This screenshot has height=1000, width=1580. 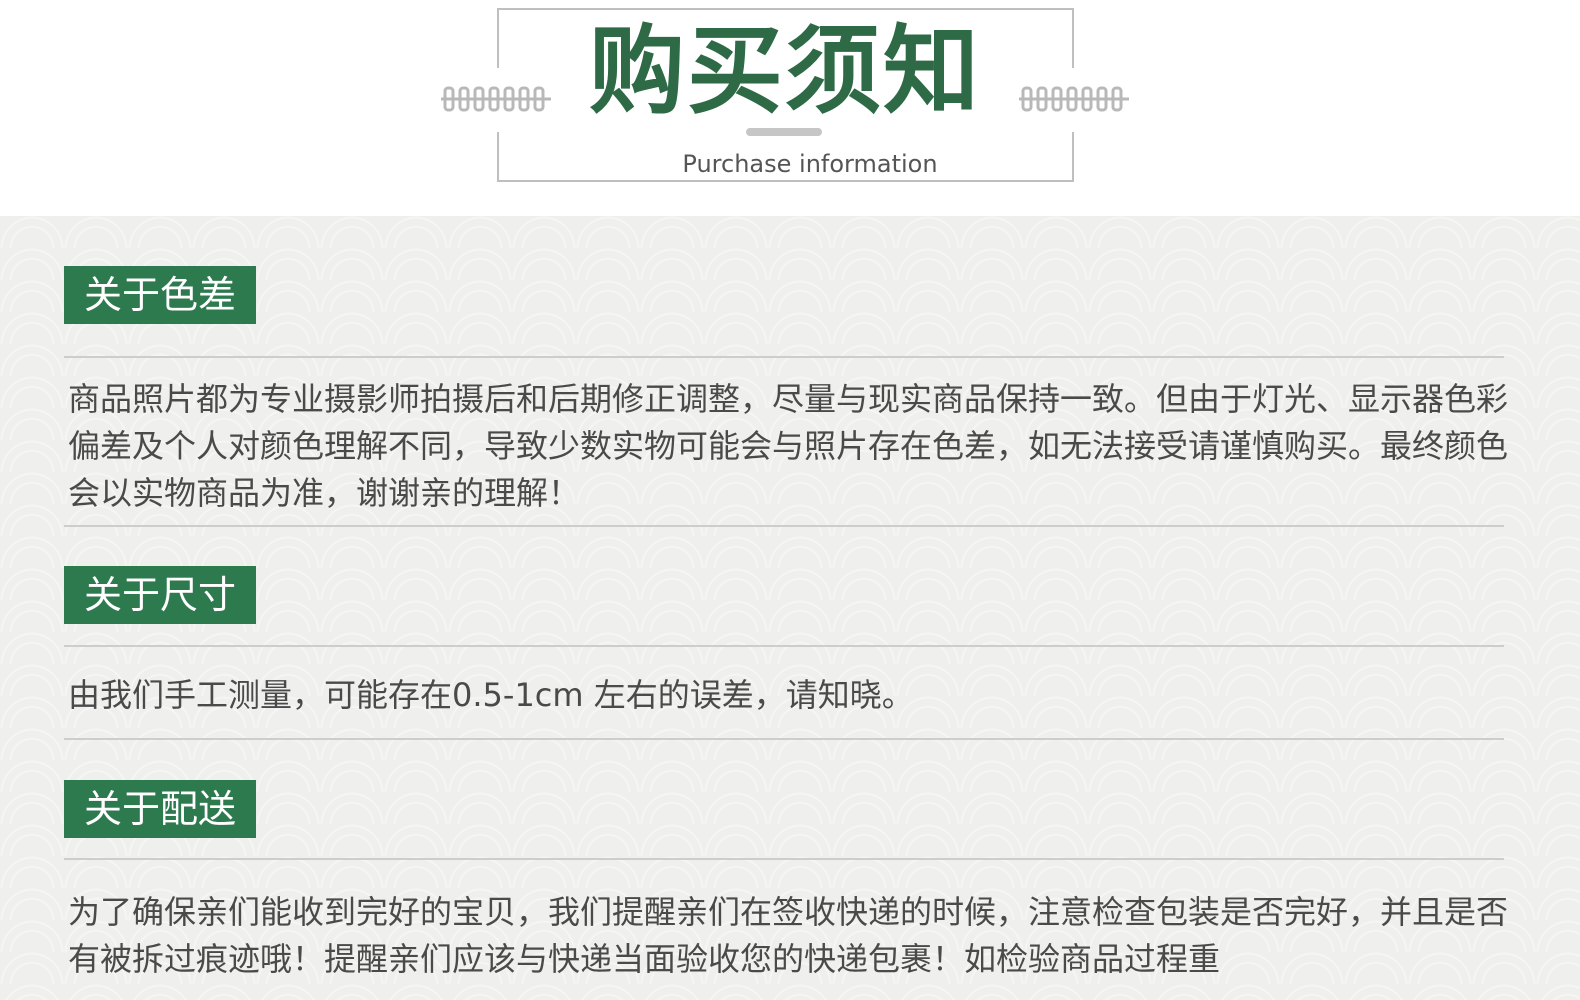 What do you see at coordinates (785, 9) in the screenshot?
I see `title-frame-top` at bounding box center [785, 9].